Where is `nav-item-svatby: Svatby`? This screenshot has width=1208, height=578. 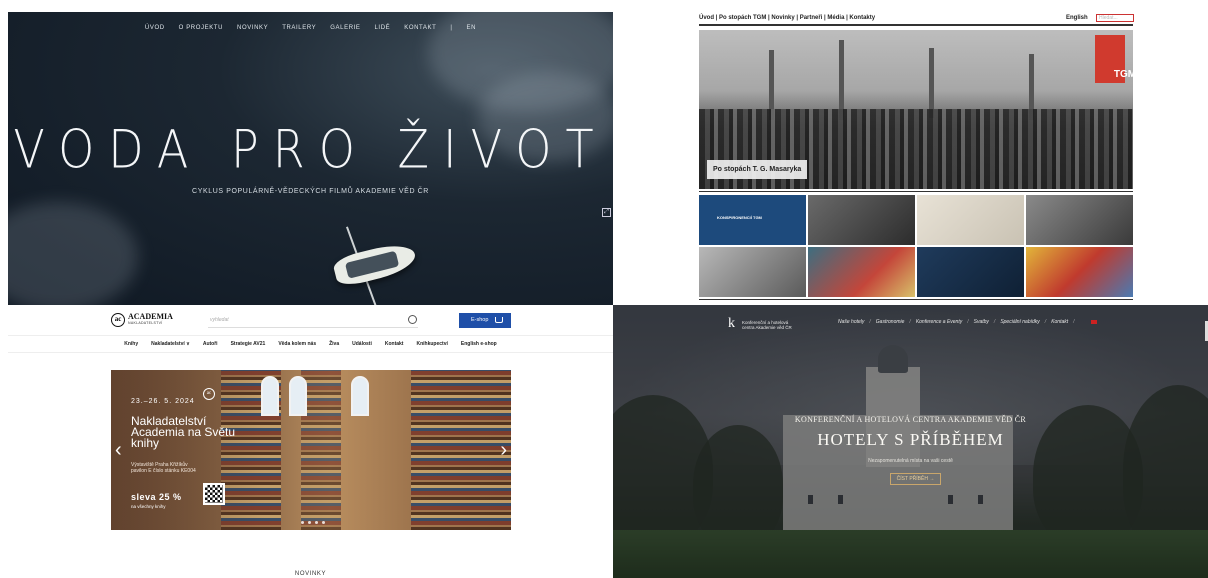 nav-item-svatby: Svatby is located at coordinates (981, 322).